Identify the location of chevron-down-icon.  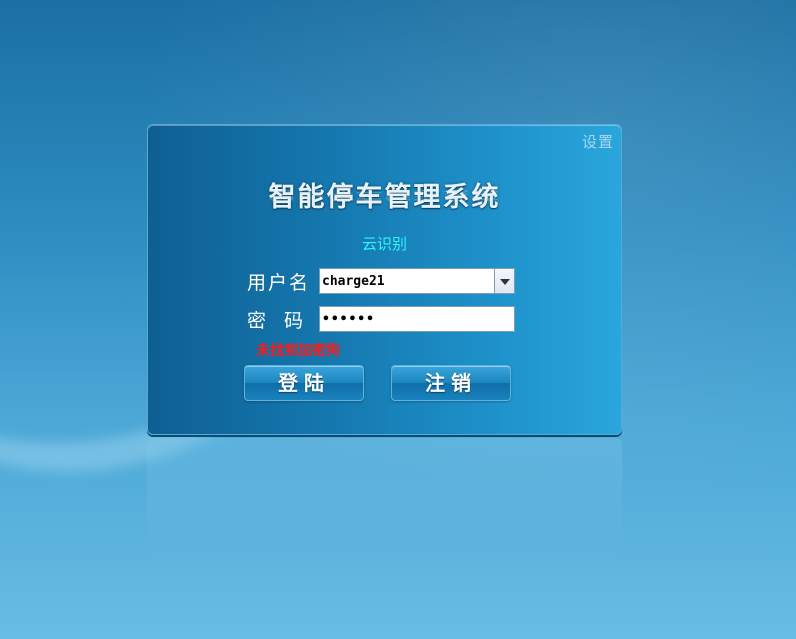
(505, 282).